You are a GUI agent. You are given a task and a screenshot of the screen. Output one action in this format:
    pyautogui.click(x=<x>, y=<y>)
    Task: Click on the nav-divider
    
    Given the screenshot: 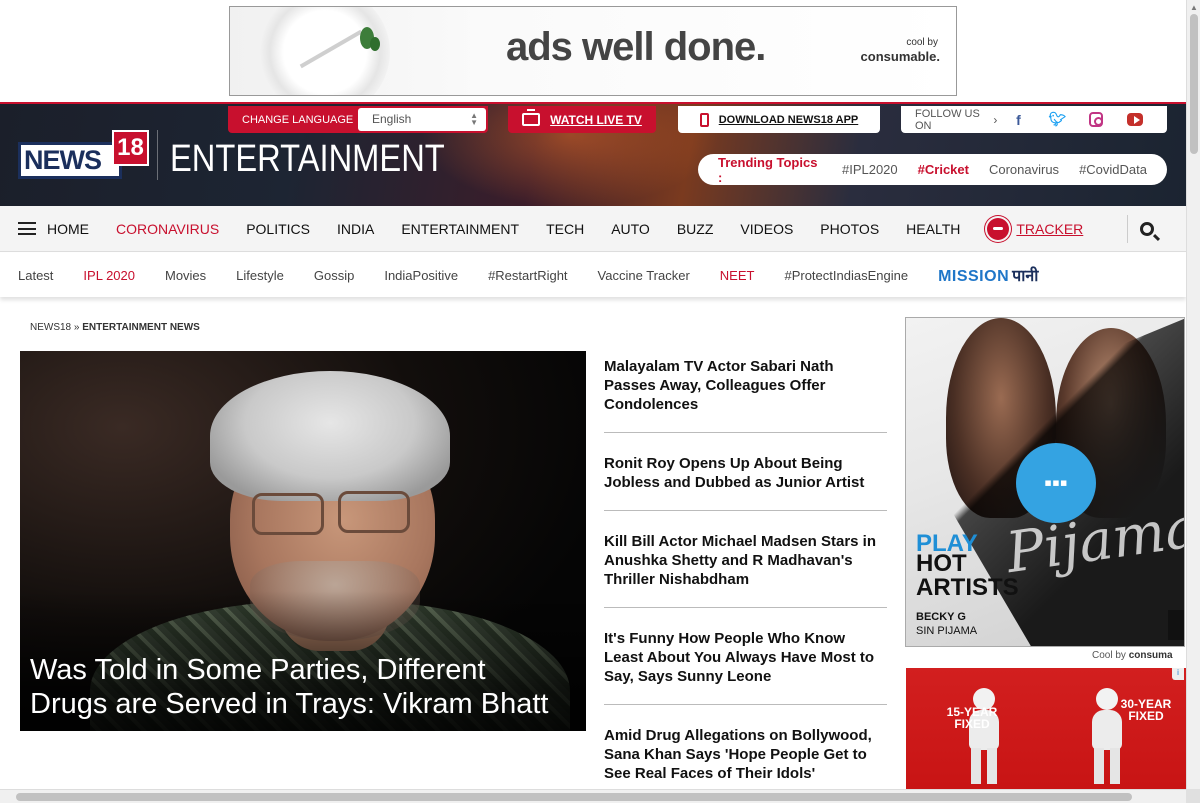 What is the action you would take?
    pyautogui.click(x=1127, y=229)
    